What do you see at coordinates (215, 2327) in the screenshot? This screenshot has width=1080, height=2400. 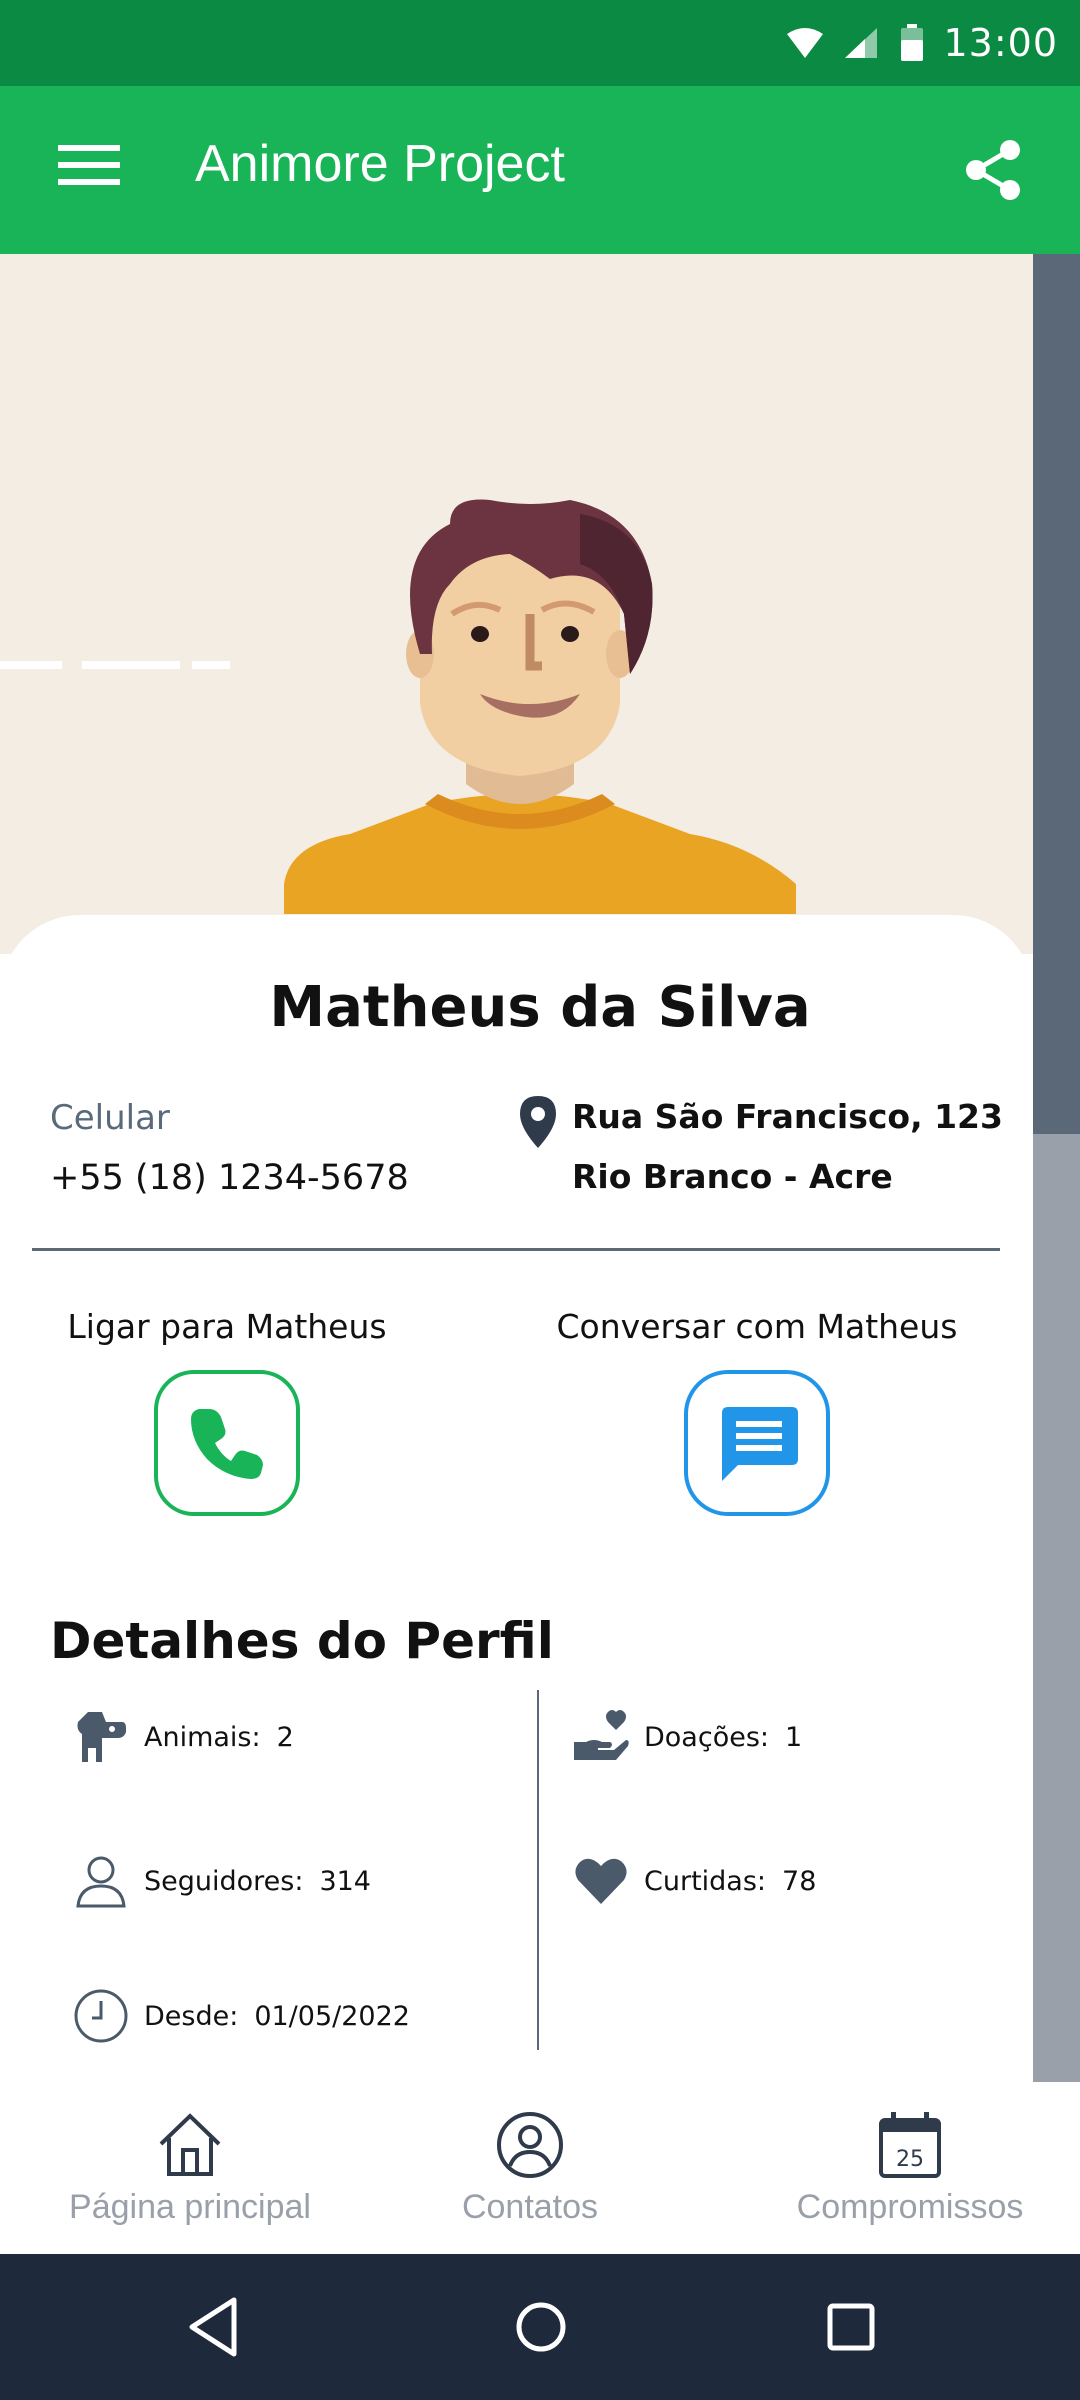 I see `back-icon` at bounding box center [215, 2327].